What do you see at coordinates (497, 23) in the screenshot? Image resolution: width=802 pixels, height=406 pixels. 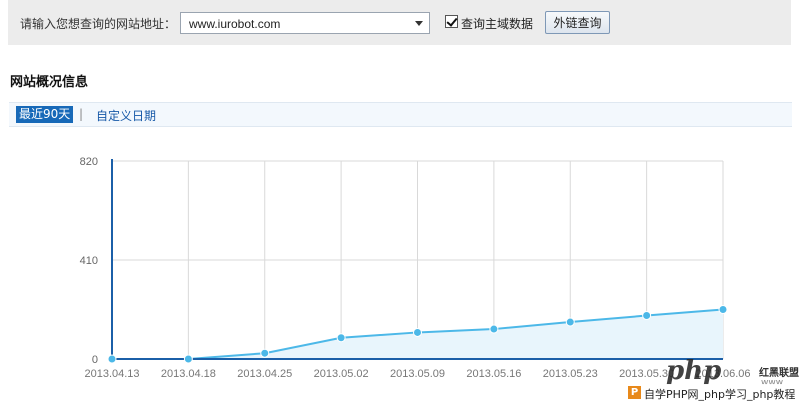 I see `main-domain-checkbox-label: 查询主域数据` at bounding box center [497, 23].